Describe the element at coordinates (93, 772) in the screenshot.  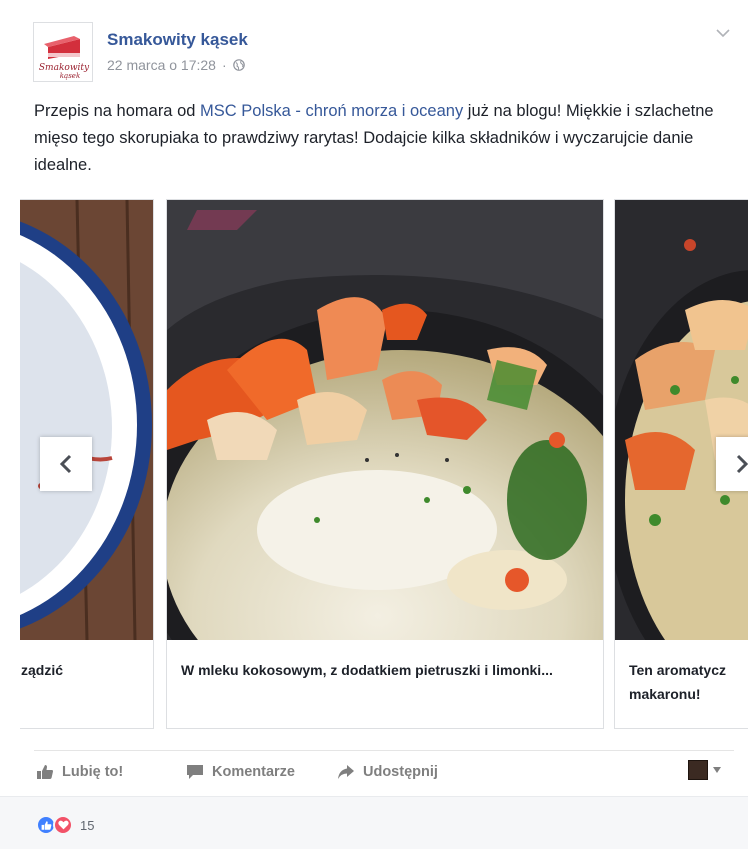
I see `like-label: Lubię to!` at that location.